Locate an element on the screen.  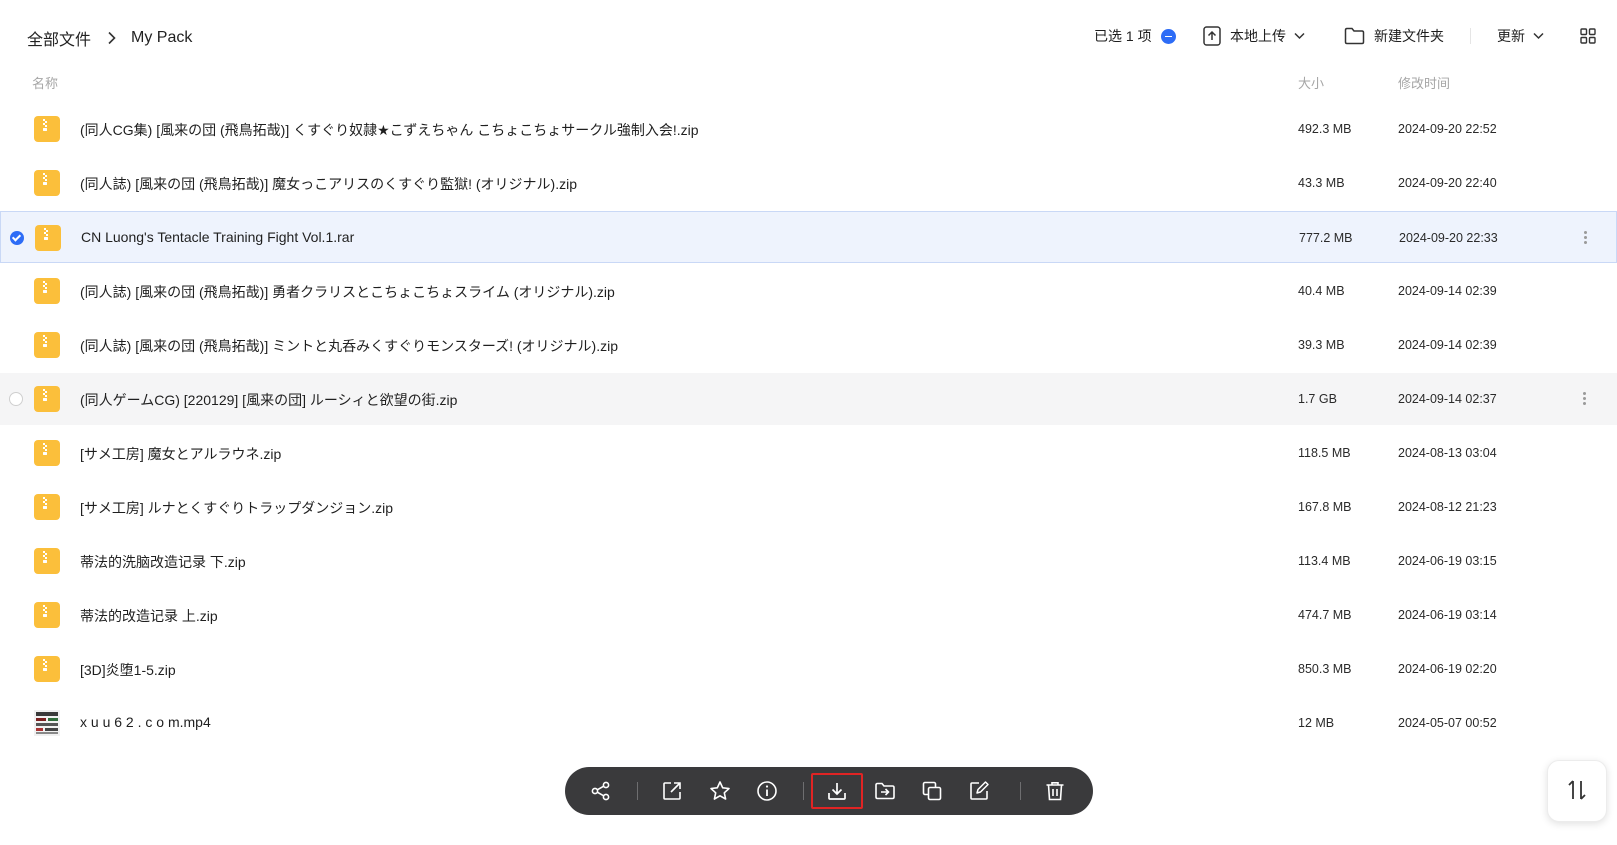
file-modified-date: 2024-08-13 03:04 is located at coordinates (1447, 453).